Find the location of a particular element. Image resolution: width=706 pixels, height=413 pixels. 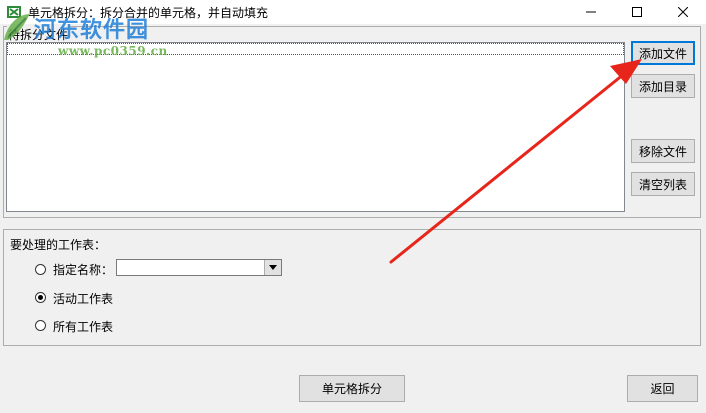

remove-file-button: 移除文件 is located at coordinates (663, 151).